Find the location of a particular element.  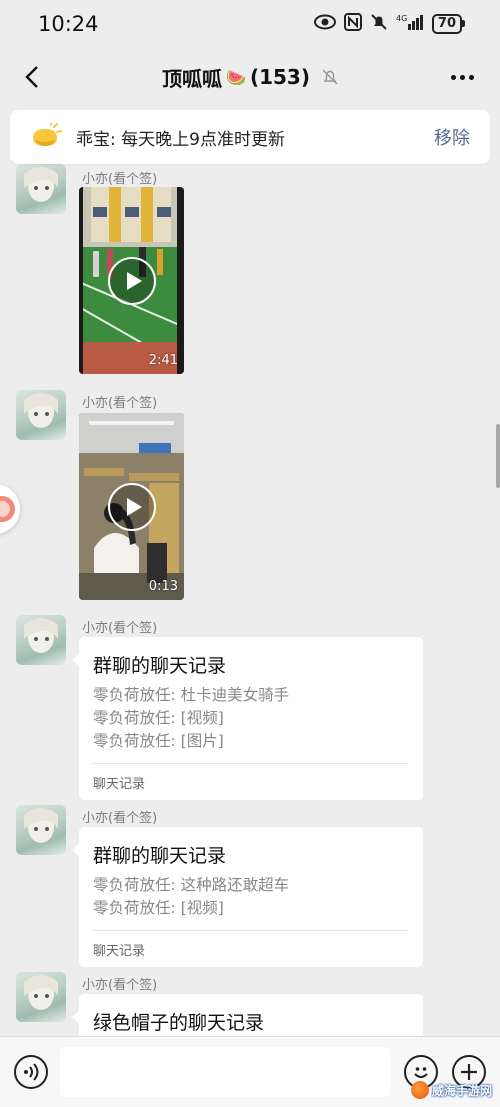

voice-icon is located at coordinates (31, 1072).